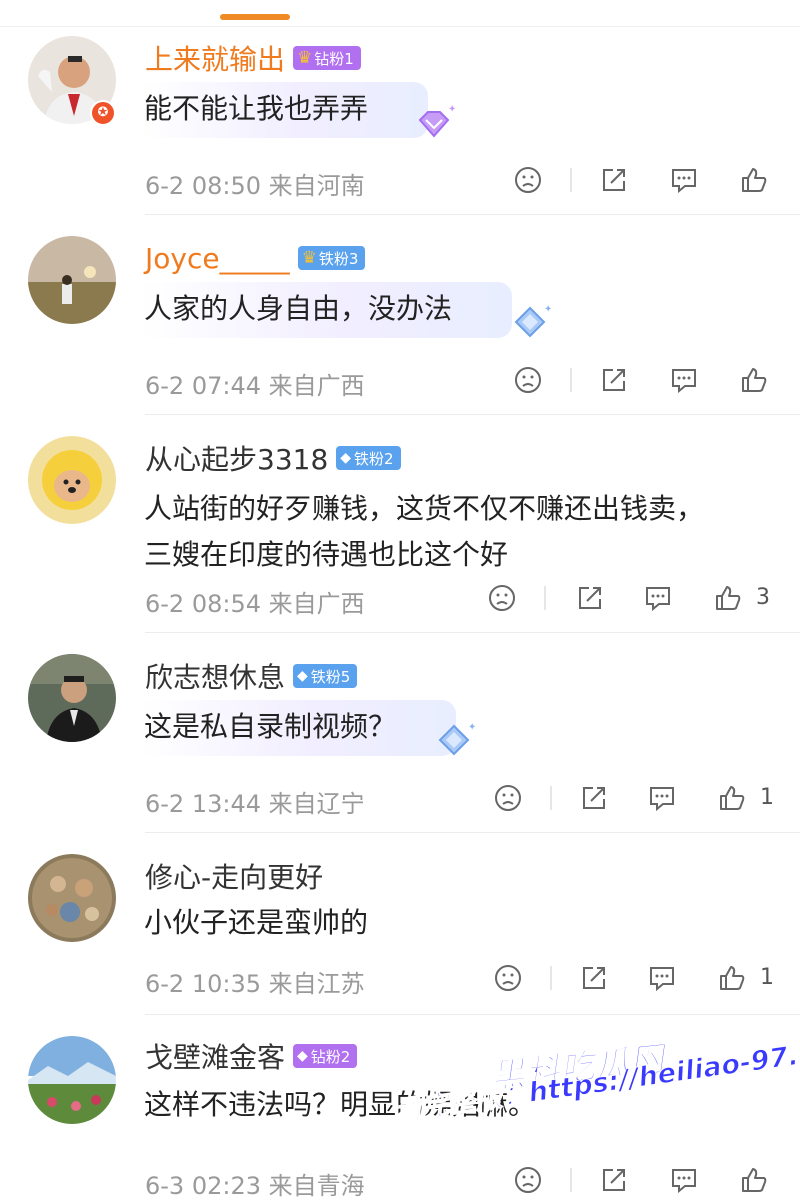 The image size is (800, 1200). I want to click on username: Joyce_____, so click(217, 258).